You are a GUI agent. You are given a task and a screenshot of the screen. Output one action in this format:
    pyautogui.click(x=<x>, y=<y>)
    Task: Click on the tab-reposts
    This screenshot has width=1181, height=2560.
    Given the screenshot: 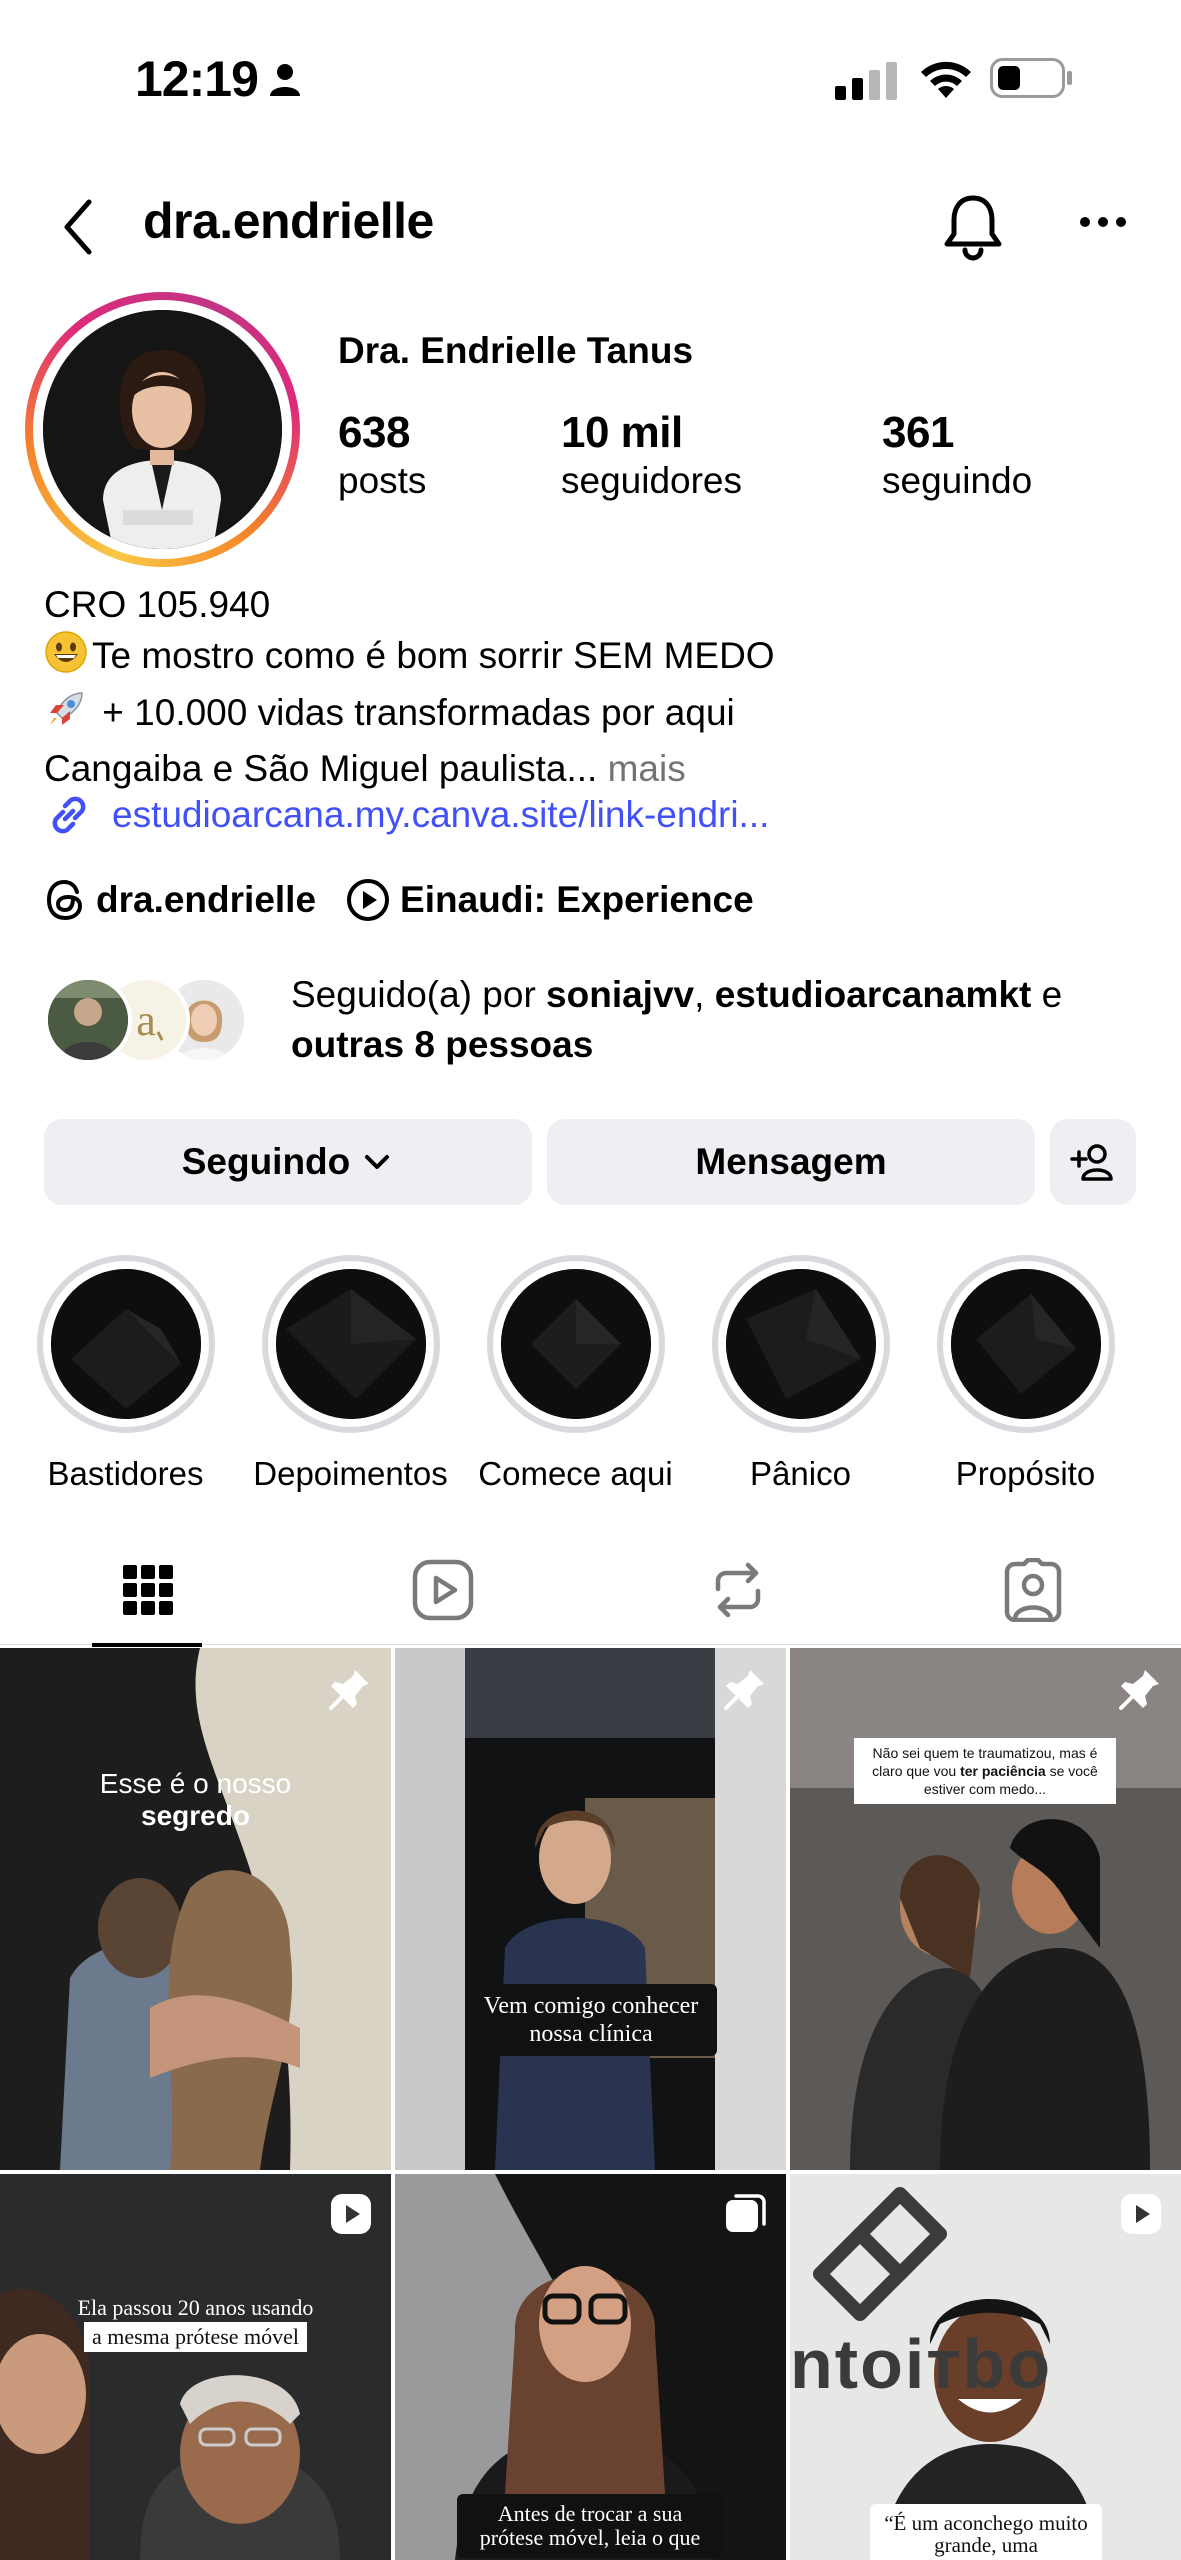 What is the action you would take?
    pyautogui.click(x=737, y=1590)
    